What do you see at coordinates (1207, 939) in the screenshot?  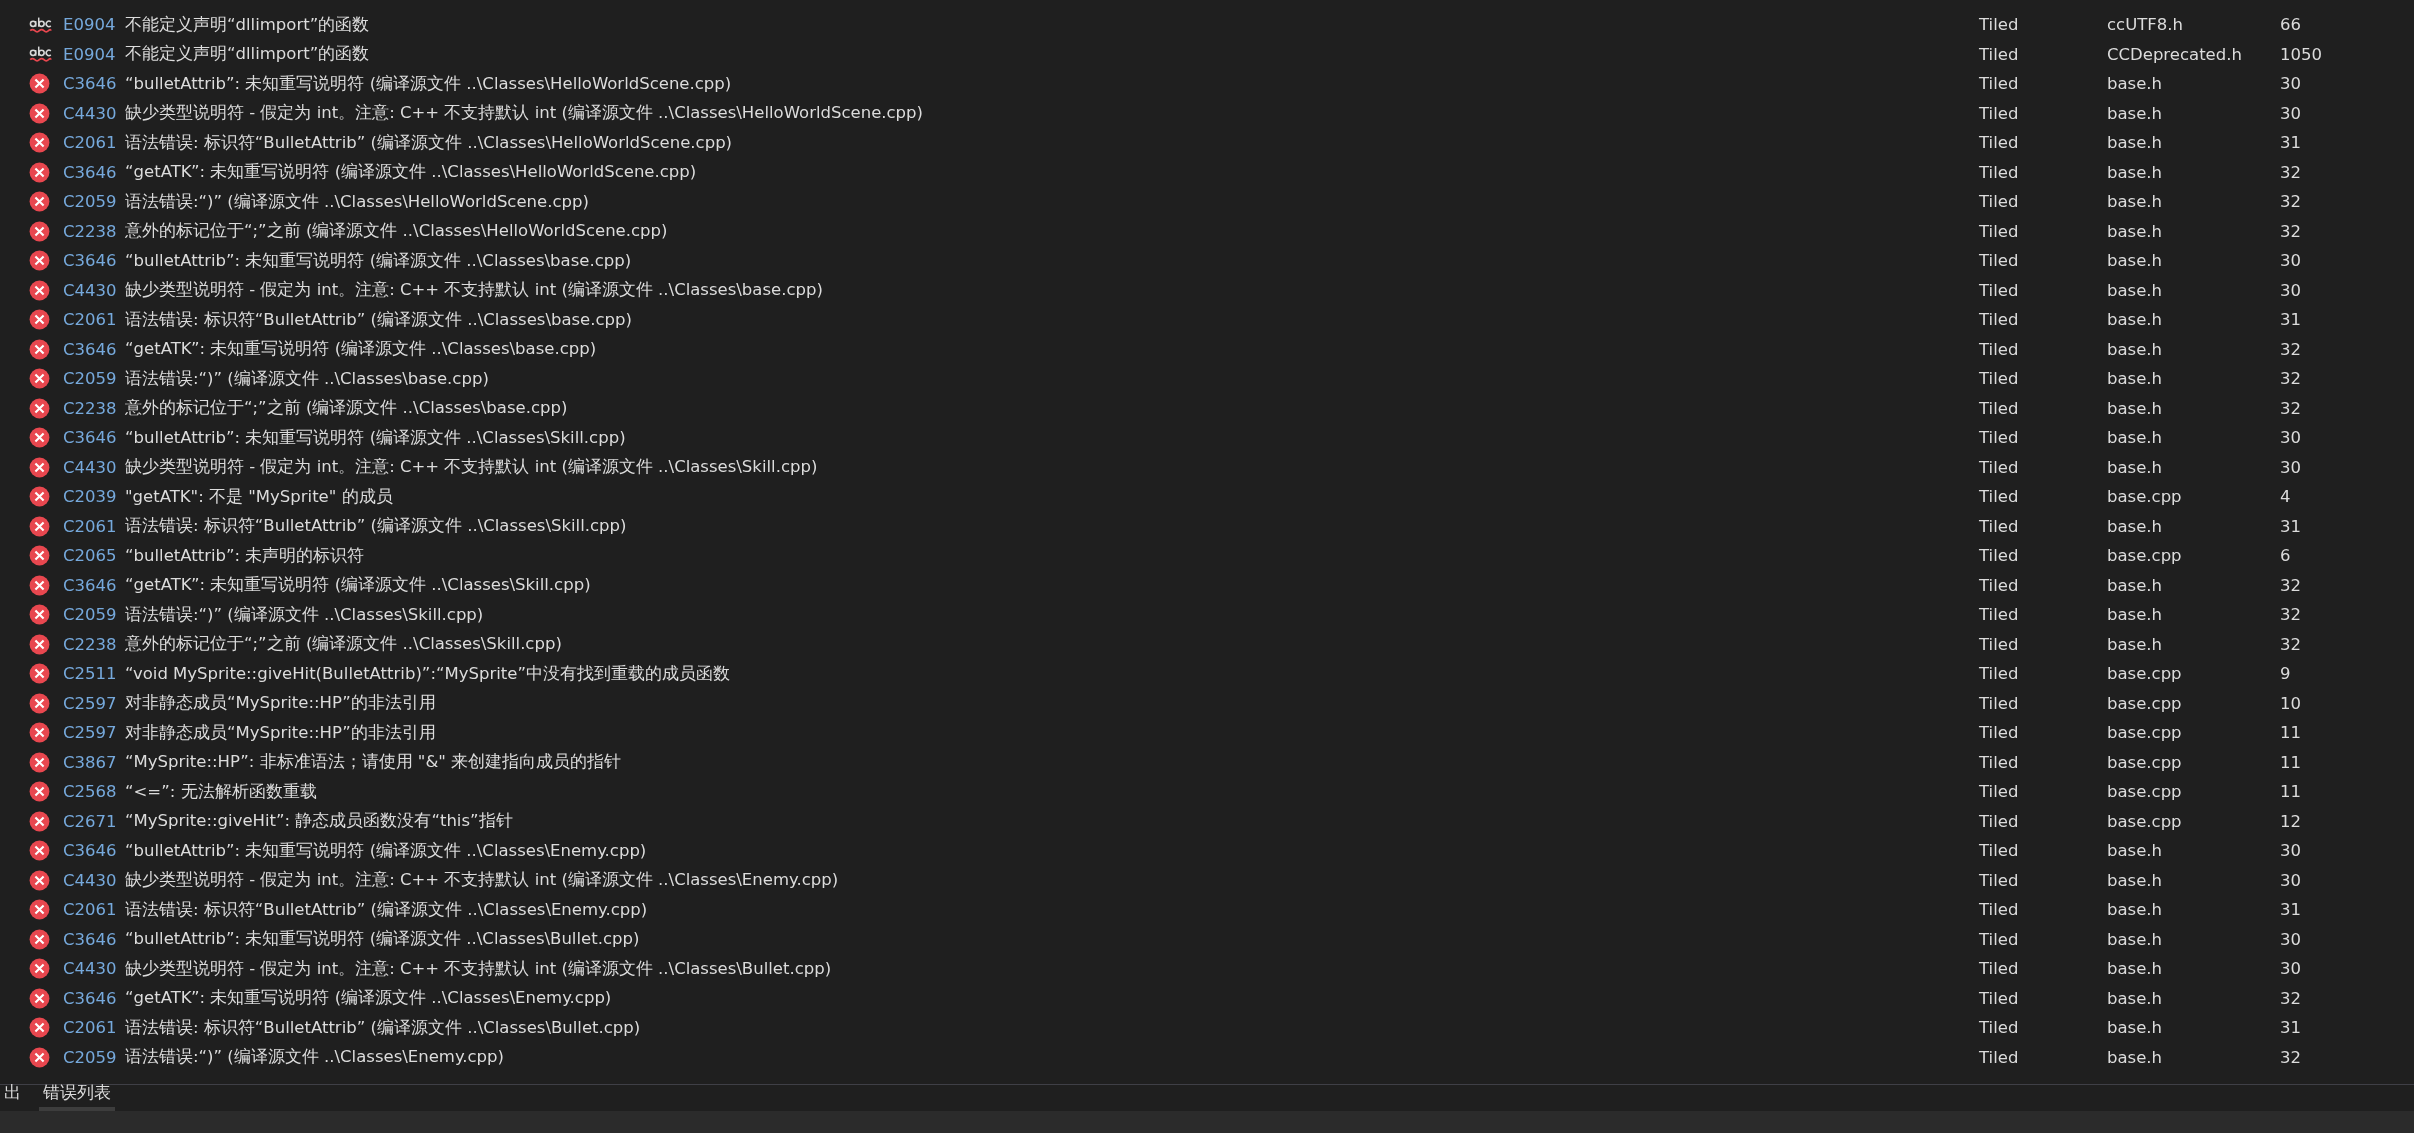 I see `error-row: C3646 “bulletAttrib”: 未知重写说明符 (编译源文件 ..\Classes\Bullet.cpp) Tiled base.h 30` at bounding box center [1207, 939].